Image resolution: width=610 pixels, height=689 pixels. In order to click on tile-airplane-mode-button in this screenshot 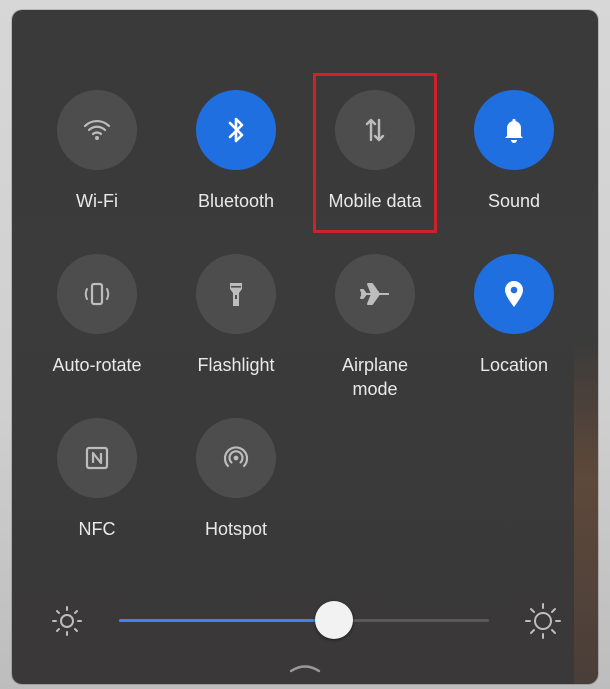, I will do `click(375, 294)`.